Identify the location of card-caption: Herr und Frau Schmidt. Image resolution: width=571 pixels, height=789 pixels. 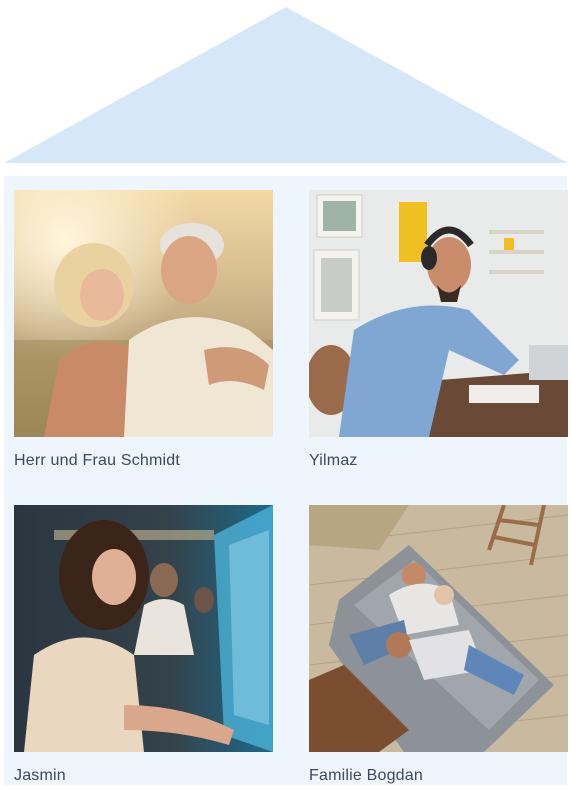
(97, 460).